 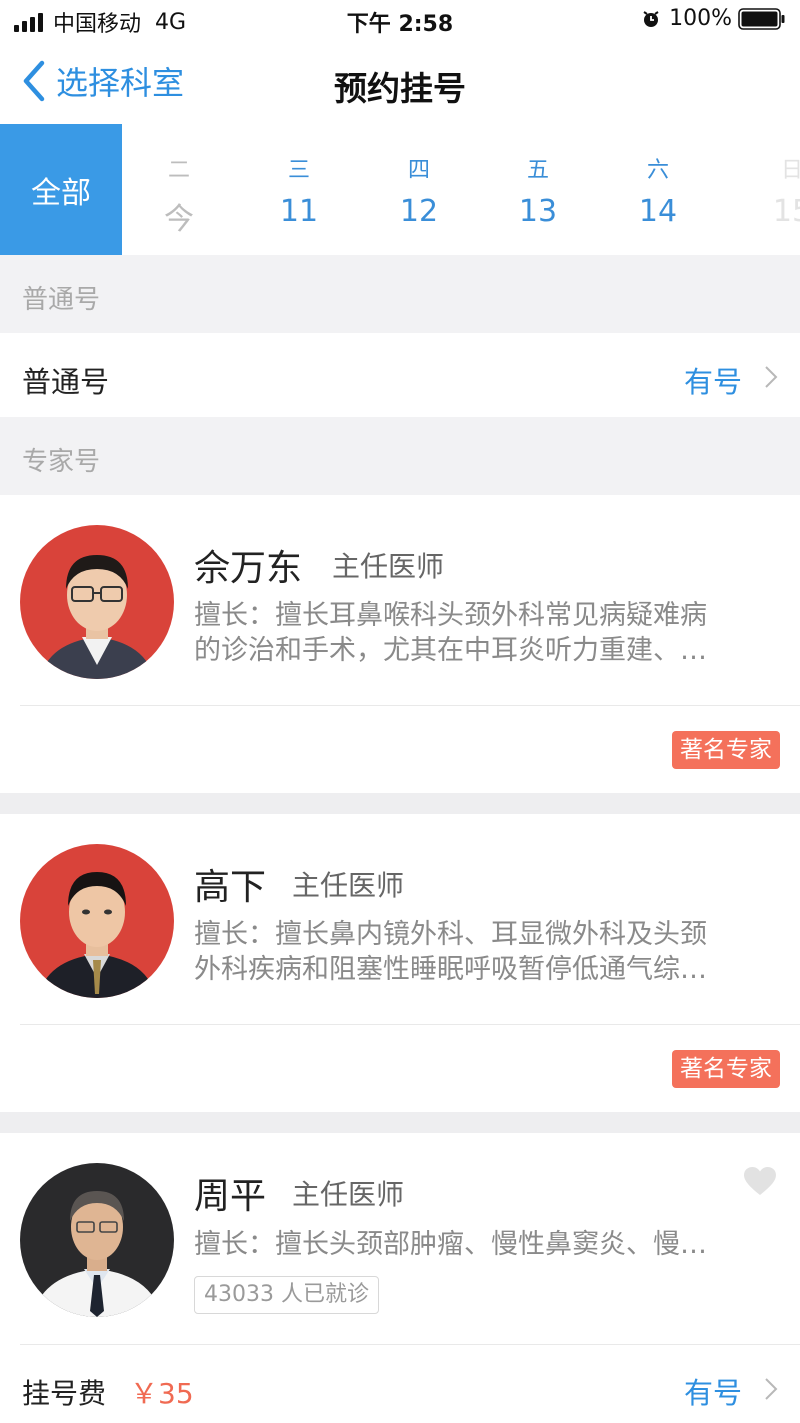 I want to click on date-tab-today: 二 今, so click(x=179, y=189).